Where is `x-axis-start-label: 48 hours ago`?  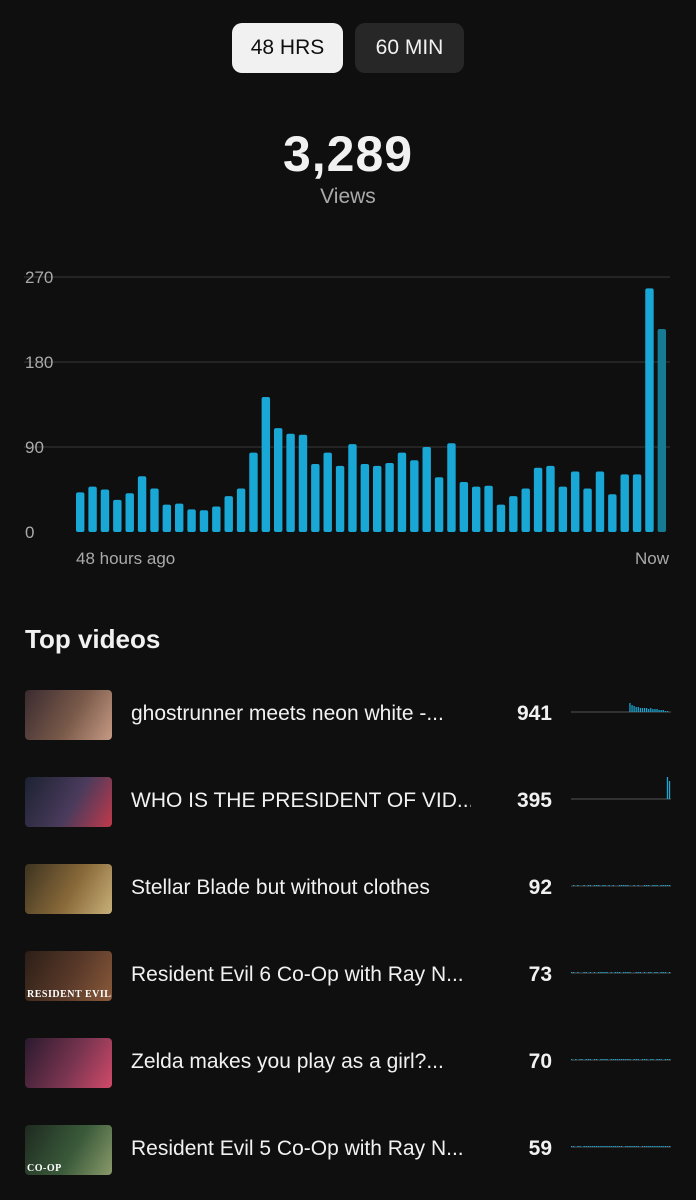 x-axis-start-label: 48 hours ago is located at coordinates (125, 558).